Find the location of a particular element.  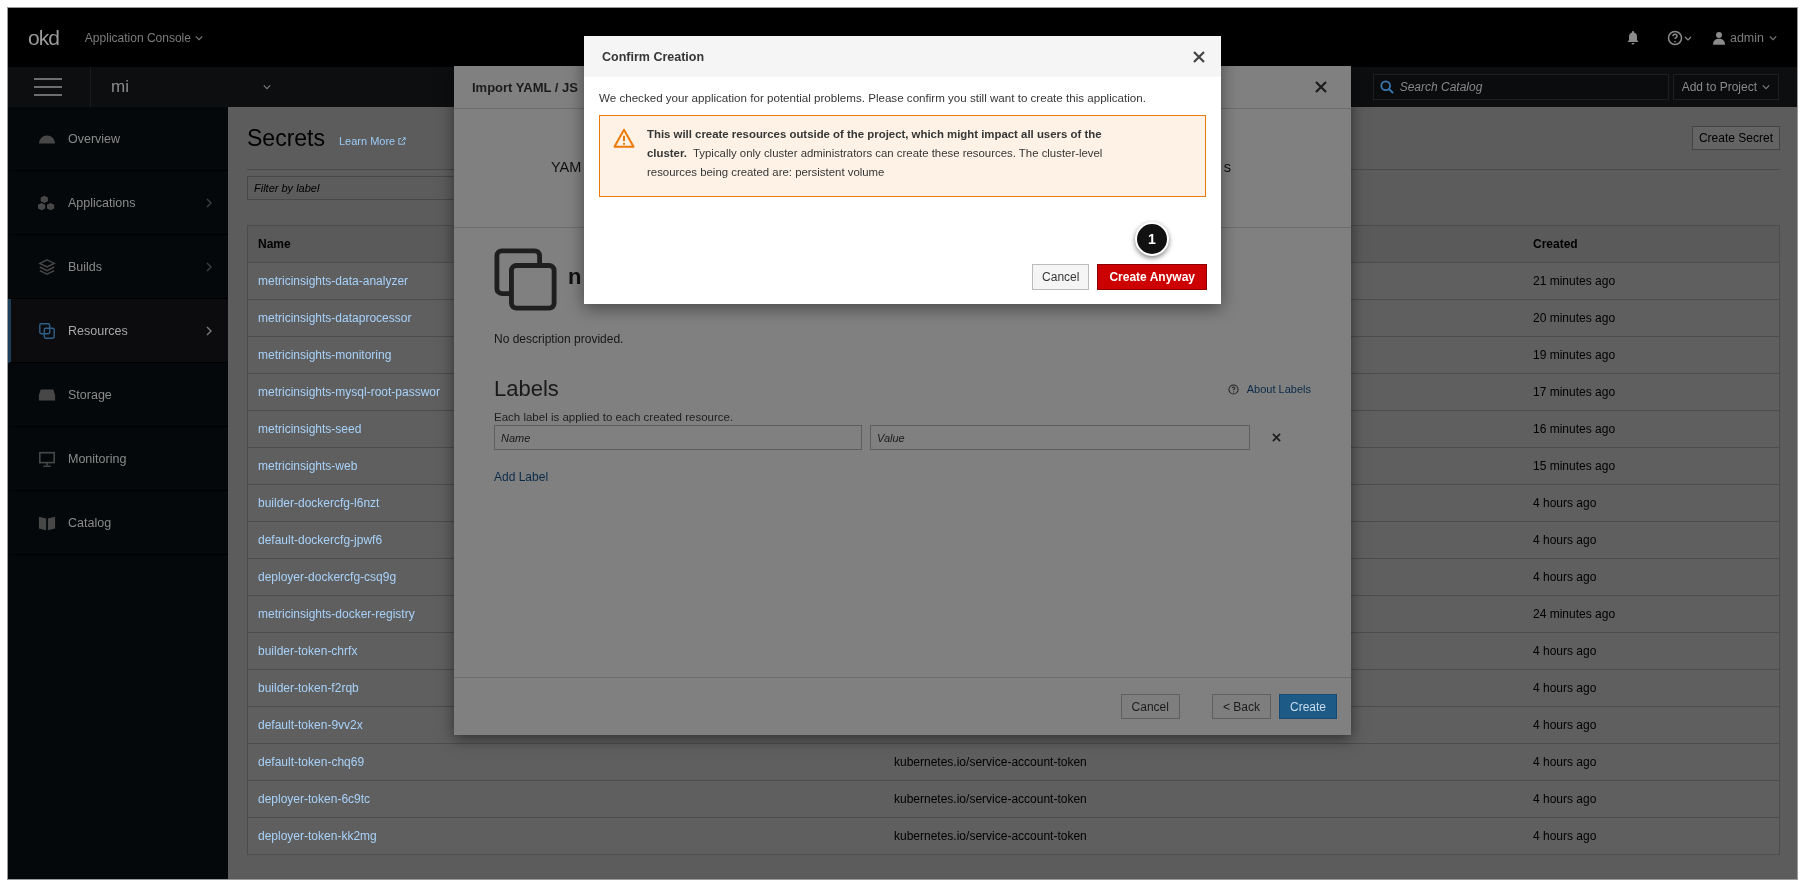

remove-icon is located at coordinates (1276, 437).